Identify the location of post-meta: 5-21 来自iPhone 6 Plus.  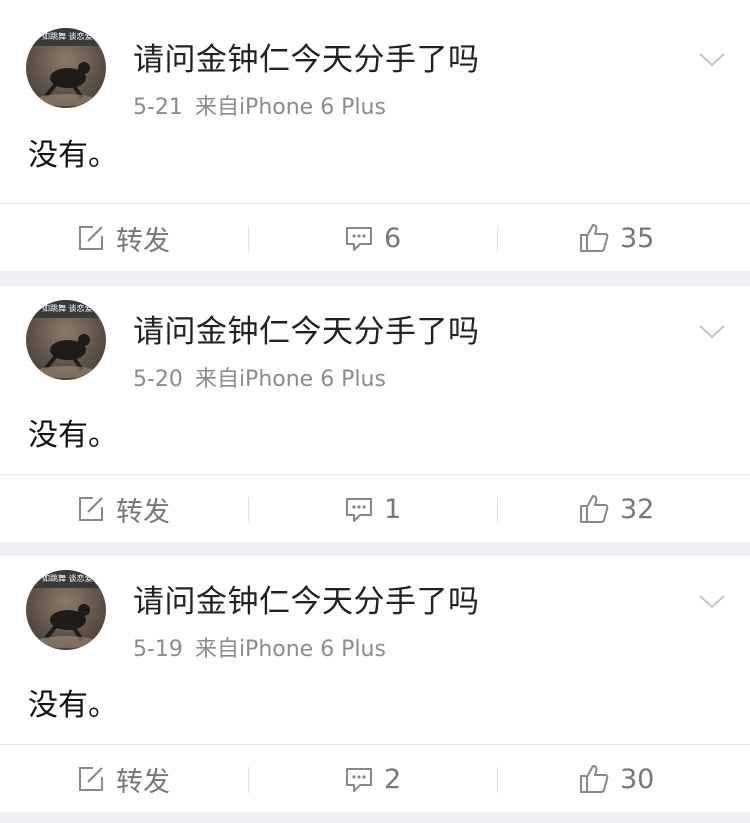
(259, 108).